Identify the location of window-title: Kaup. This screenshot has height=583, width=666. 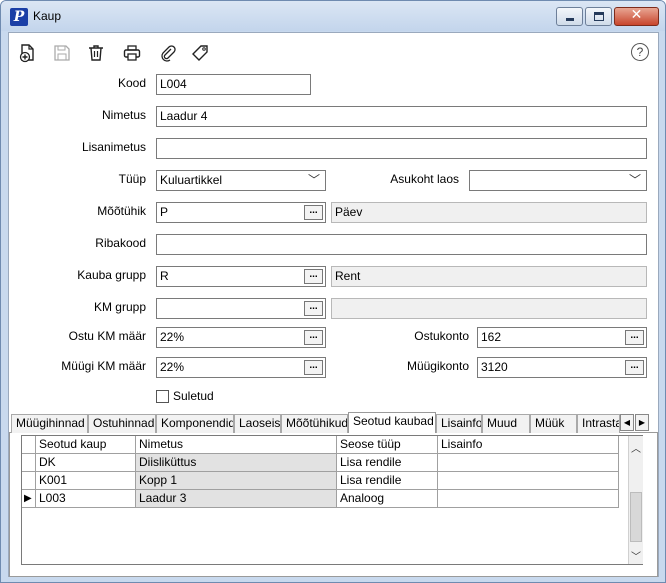
(47, 16).